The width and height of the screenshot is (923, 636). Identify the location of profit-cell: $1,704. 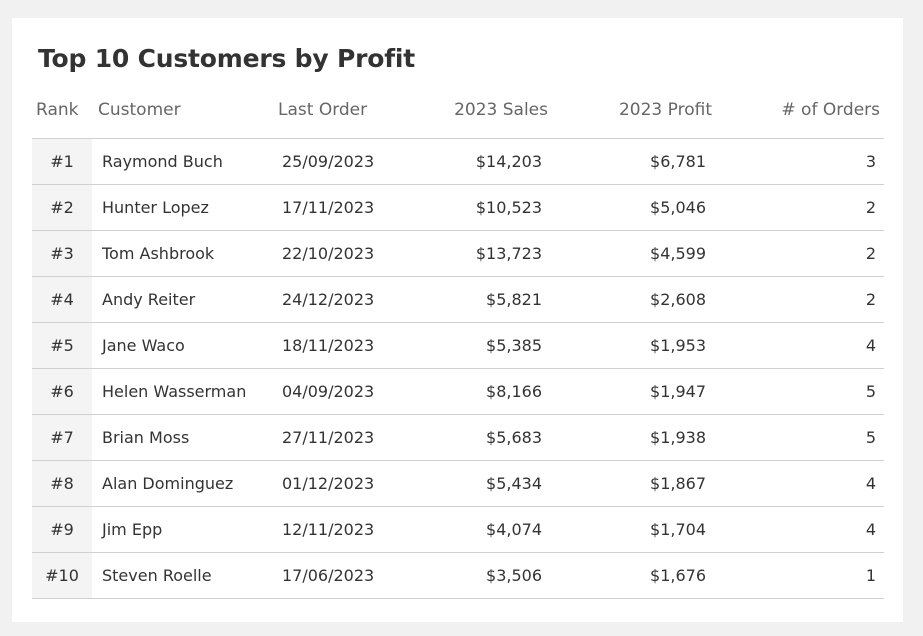
(632, 529).